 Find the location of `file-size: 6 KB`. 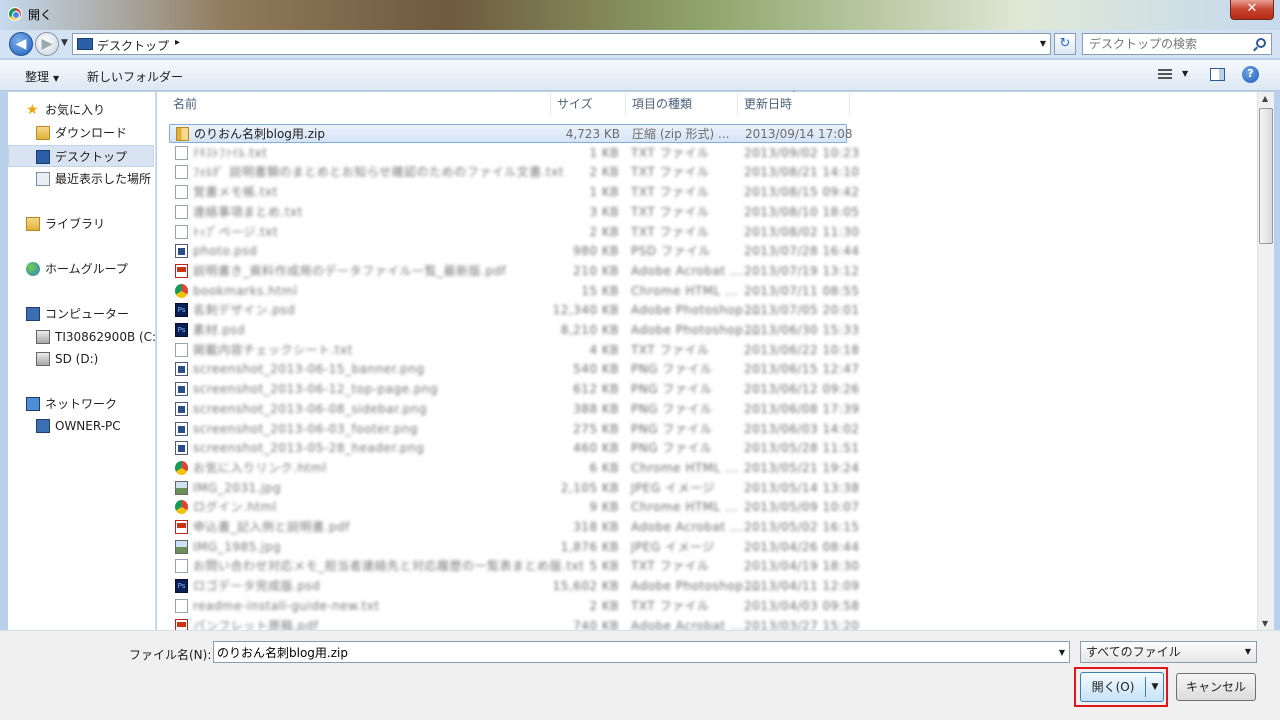

file-size: 6 KB is located at coordinates (604, 467).